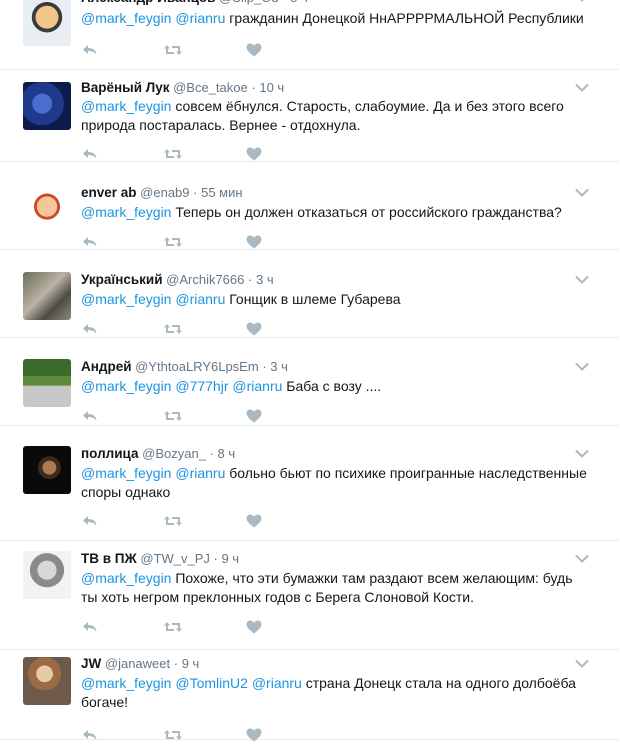  I want to click on user-handle: @janaweet, so click(137, 663).